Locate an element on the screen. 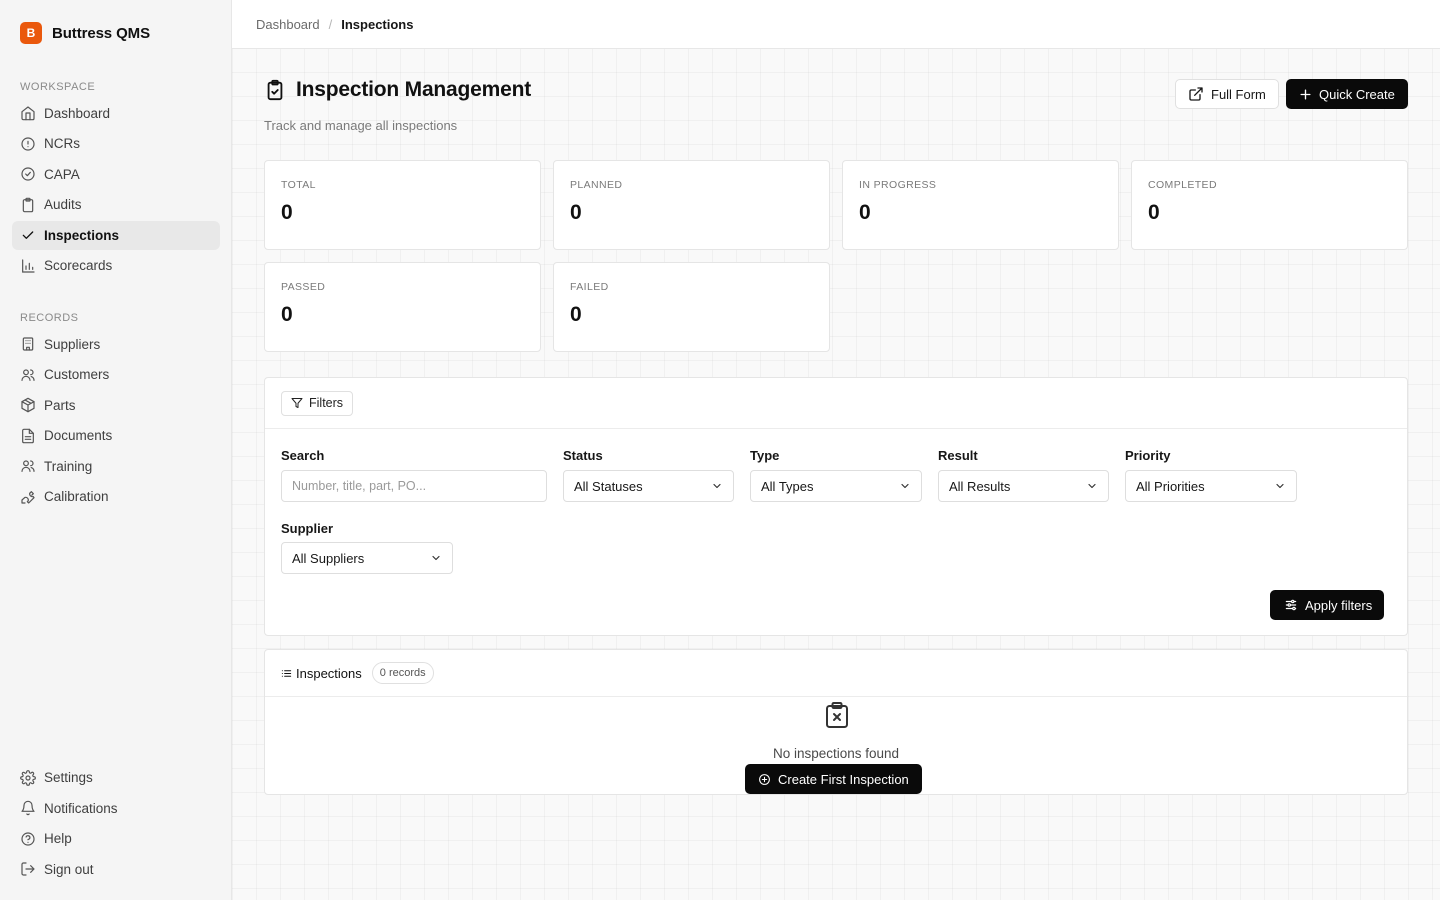 The height and width of the screenshot is (900, 1440). quick-create-label: Quick Create is located at coordinates (1357, 94).